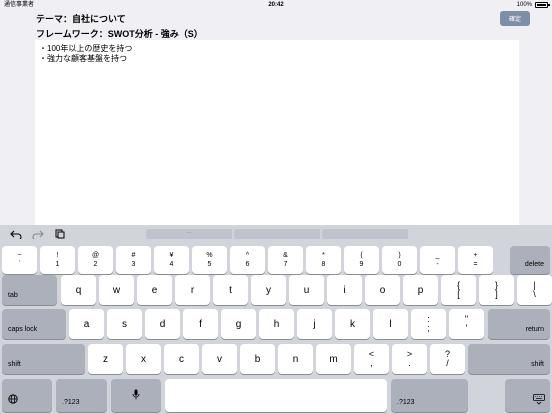 This screenshot has height=414, width=552. I want to click on key-': " ', so click(466, 324).